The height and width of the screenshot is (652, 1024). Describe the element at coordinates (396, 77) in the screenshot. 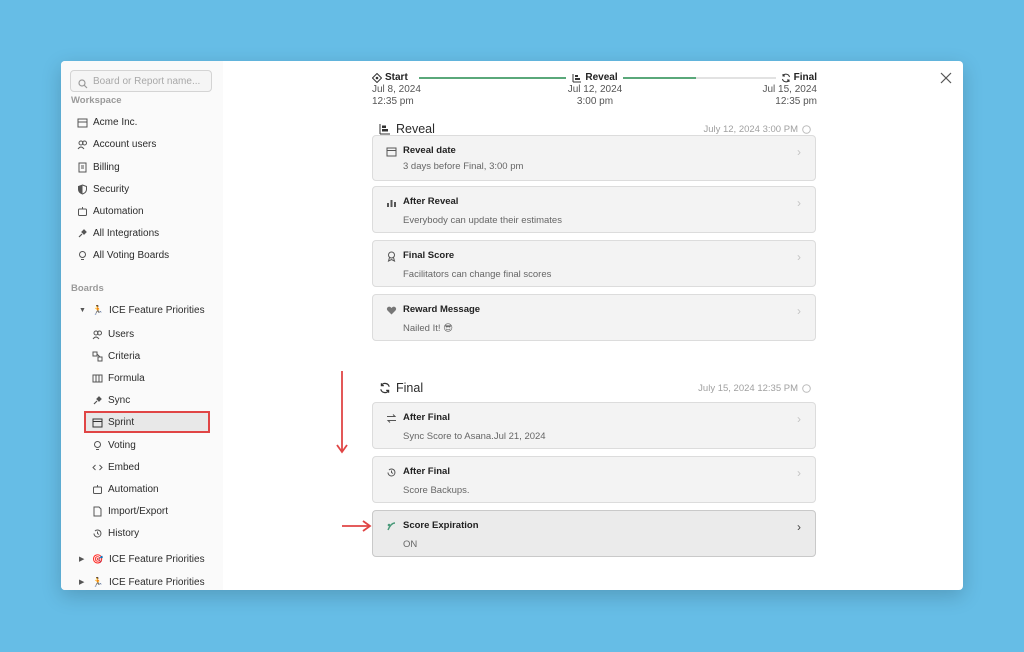

I see `timeline-start-label: Start` at that location.